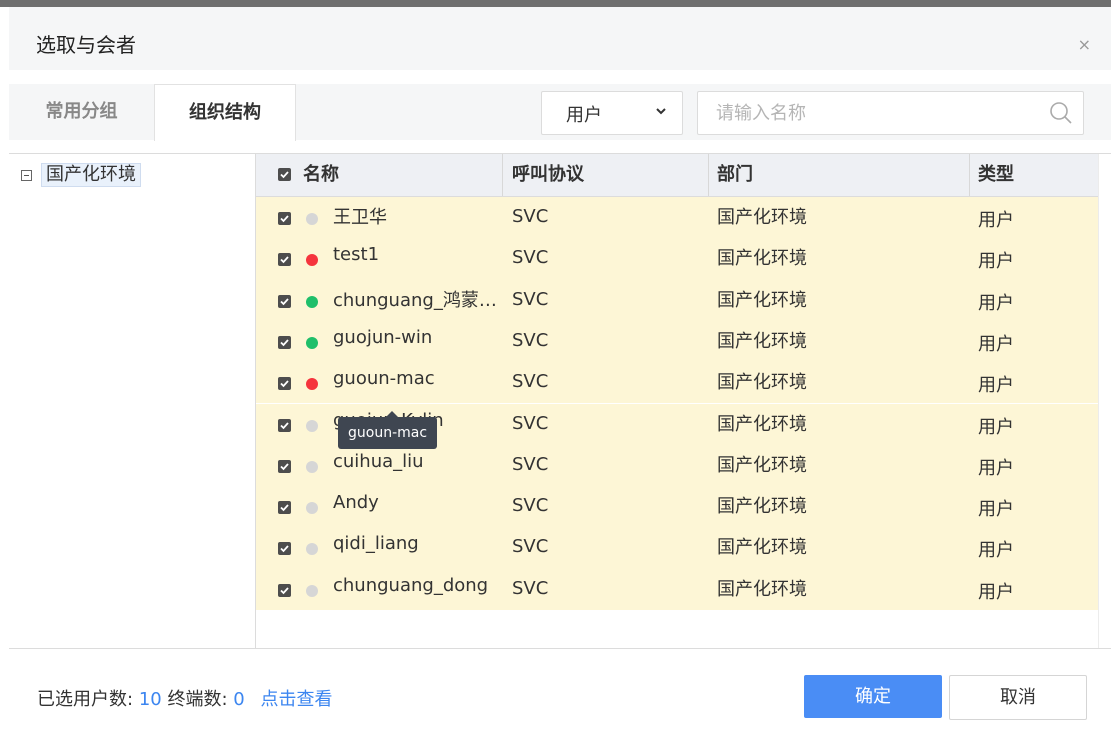 This screenshot has height=730, width=1111. I want to click on table-row: test1 SVC 国产化环境 用户, so click(677, 259).